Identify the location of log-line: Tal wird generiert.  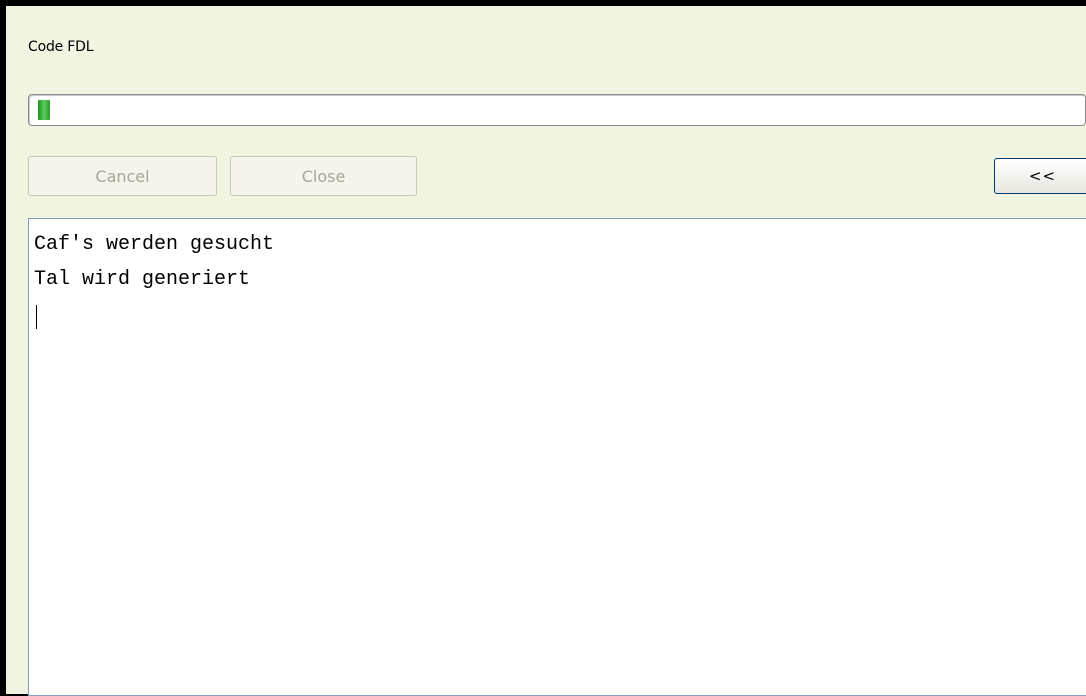
(142, 279).